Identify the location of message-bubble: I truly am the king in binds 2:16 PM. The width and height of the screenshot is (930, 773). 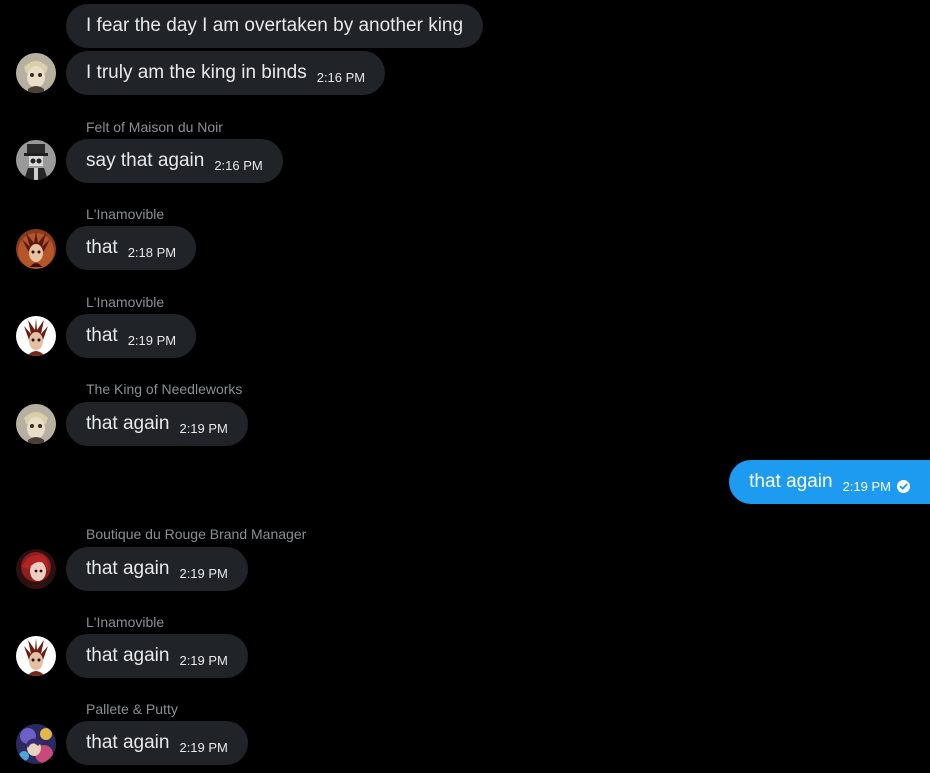
(226, 73).